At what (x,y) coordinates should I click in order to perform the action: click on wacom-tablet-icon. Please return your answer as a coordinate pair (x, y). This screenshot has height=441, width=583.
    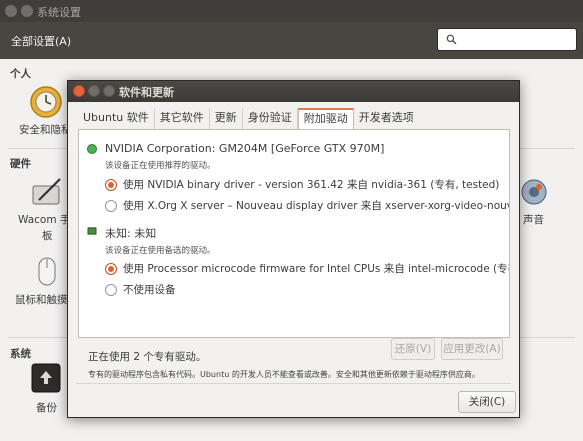
    Looking at the image, I should click on (47, 192).